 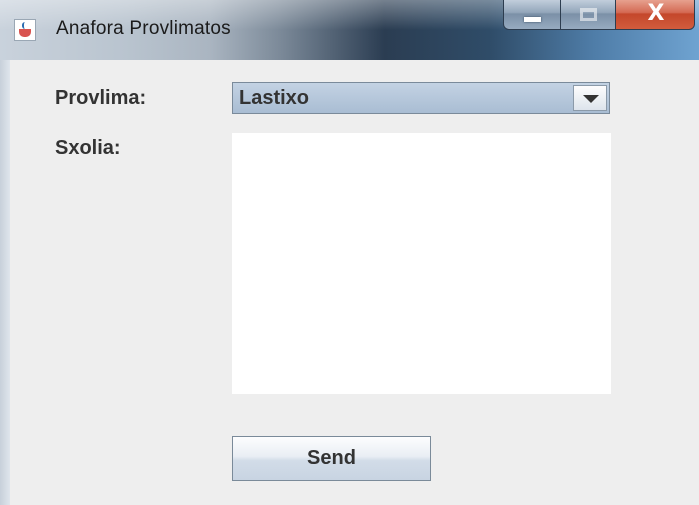 I want to click on send-button: Send, so click(x=331, y=458).